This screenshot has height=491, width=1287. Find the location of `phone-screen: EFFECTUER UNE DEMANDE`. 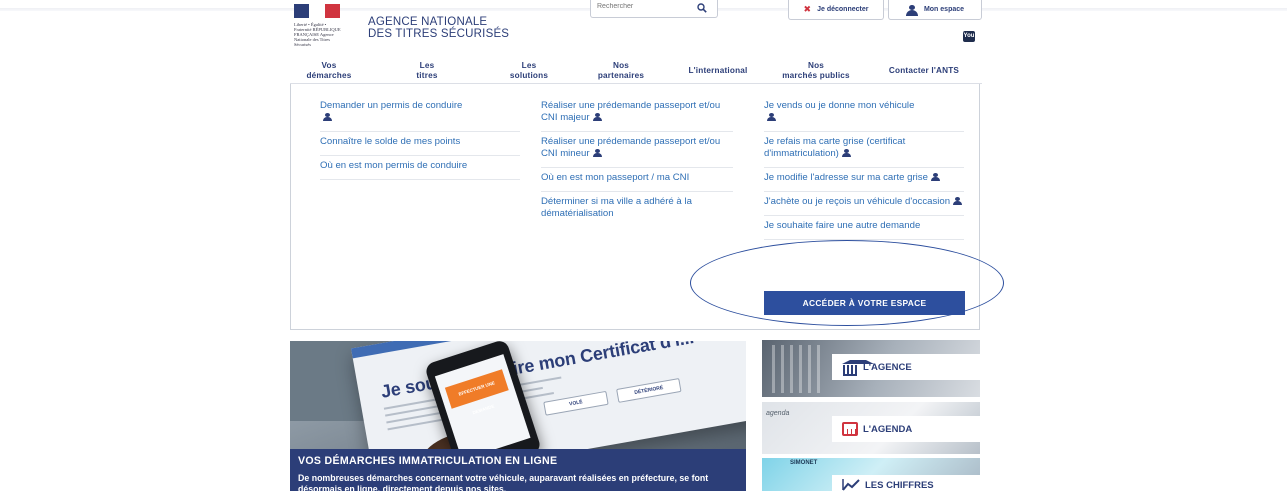

phone-screen: EFFECTUER UNE DEMANDE is located at coordinates (482, 407).